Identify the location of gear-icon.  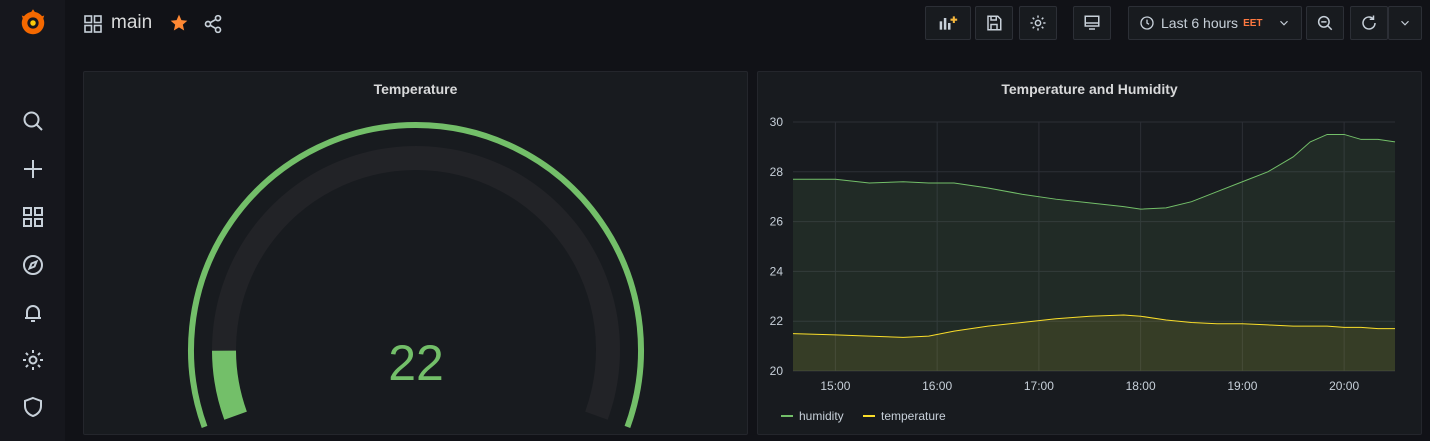
(33, 360).